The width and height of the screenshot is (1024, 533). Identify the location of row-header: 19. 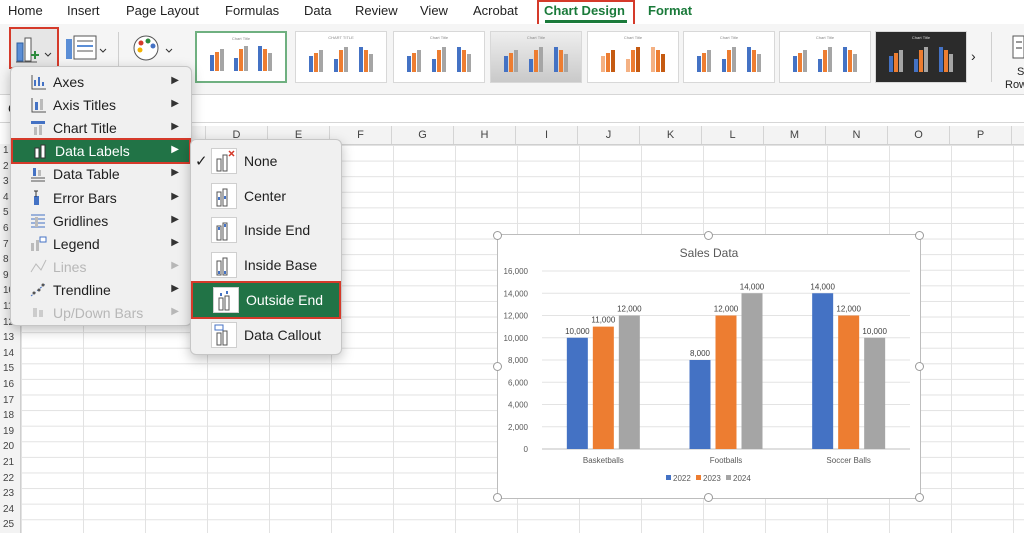
(10, 431).